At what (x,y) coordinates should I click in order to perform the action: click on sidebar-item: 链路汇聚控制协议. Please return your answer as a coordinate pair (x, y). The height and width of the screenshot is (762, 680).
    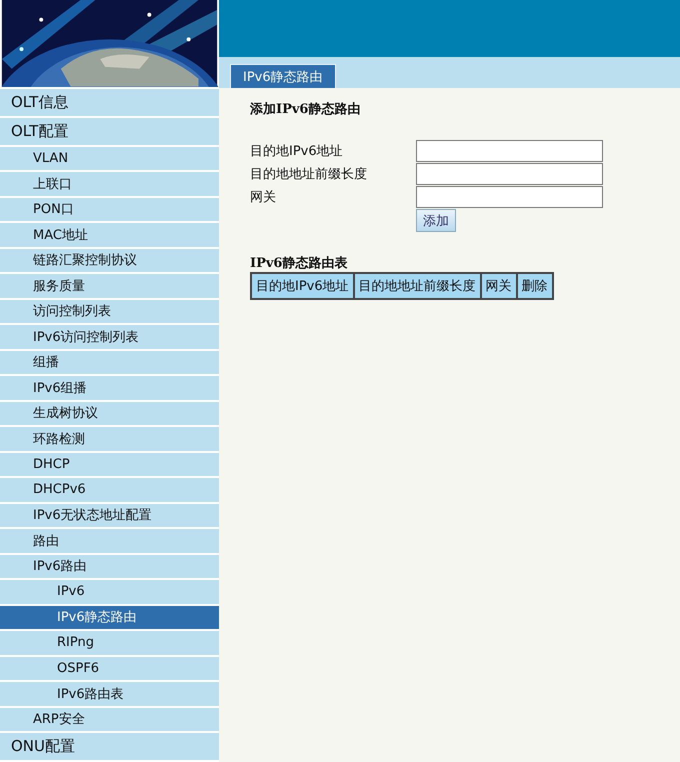
    Looking at the image, I should click on (109, 260).